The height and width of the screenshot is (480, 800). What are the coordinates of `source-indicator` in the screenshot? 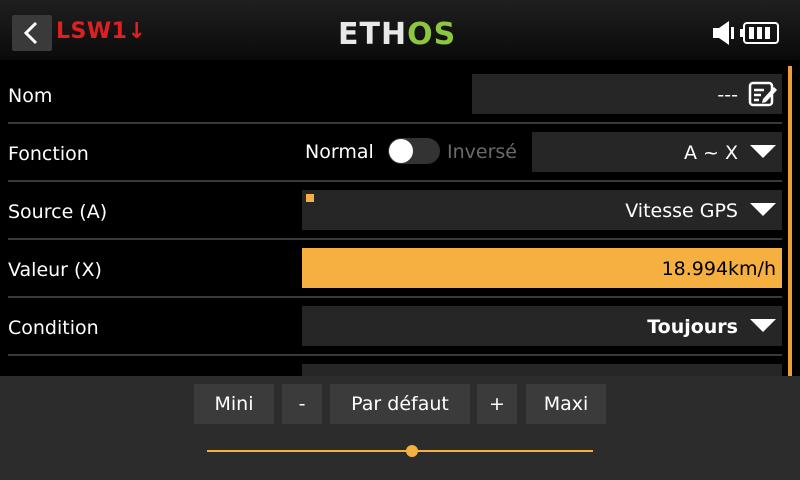 It's located at (310, 198).